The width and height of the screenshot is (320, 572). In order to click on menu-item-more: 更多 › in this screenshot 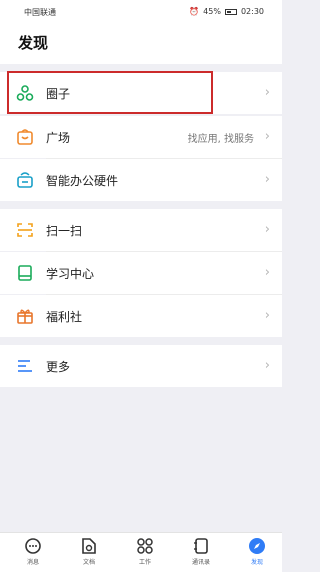, I will do `click(141, 366)`.